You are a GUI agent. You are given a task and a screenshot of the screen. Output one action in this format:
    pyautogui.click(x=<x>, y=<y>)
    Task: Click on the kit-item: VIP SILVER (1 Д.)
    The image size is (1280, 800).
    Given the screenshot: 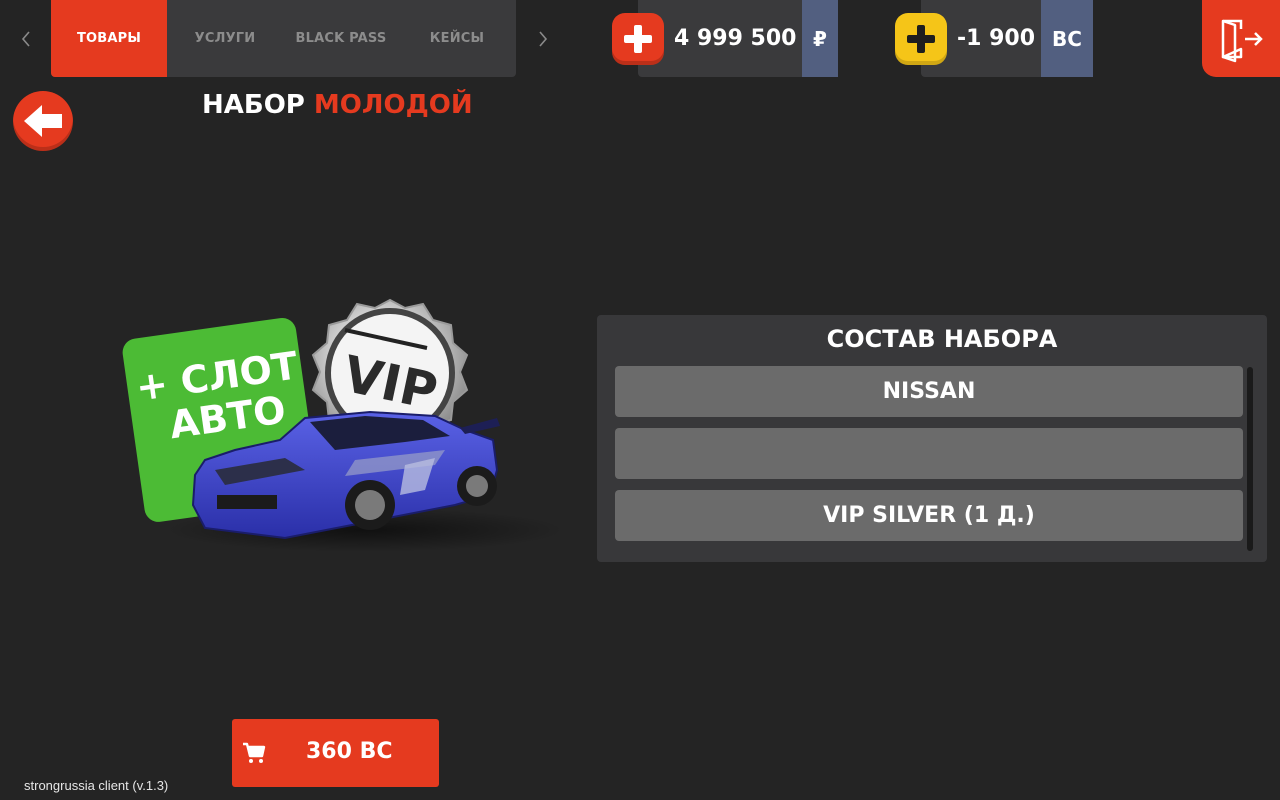 What is the action you would take?
    pyautogui.click(x=929, y=515)
    